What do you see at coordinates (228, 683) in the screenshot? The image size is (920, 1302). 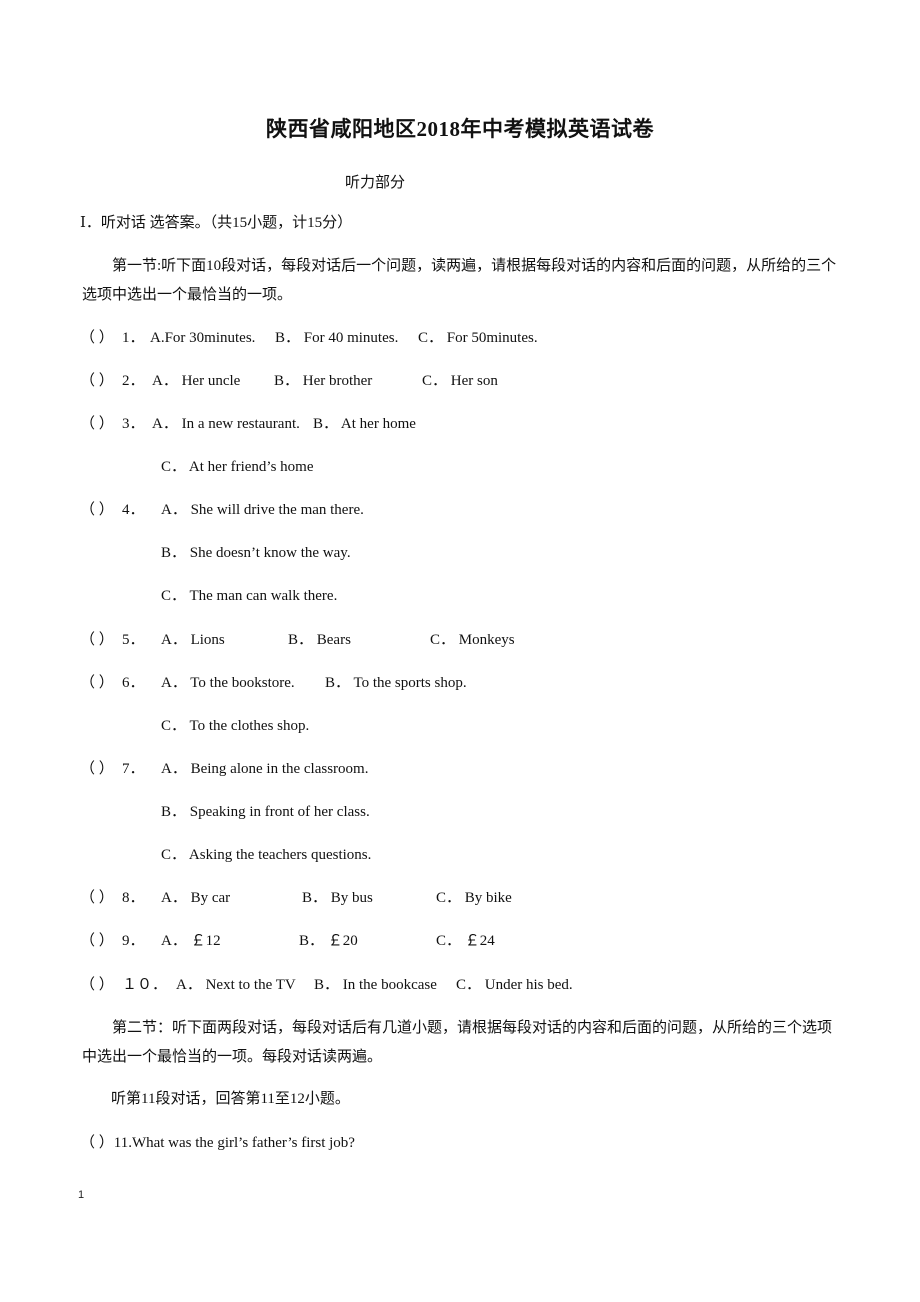 I see `option-a: A． To the bookstore.` at bounding box center [228, 683].